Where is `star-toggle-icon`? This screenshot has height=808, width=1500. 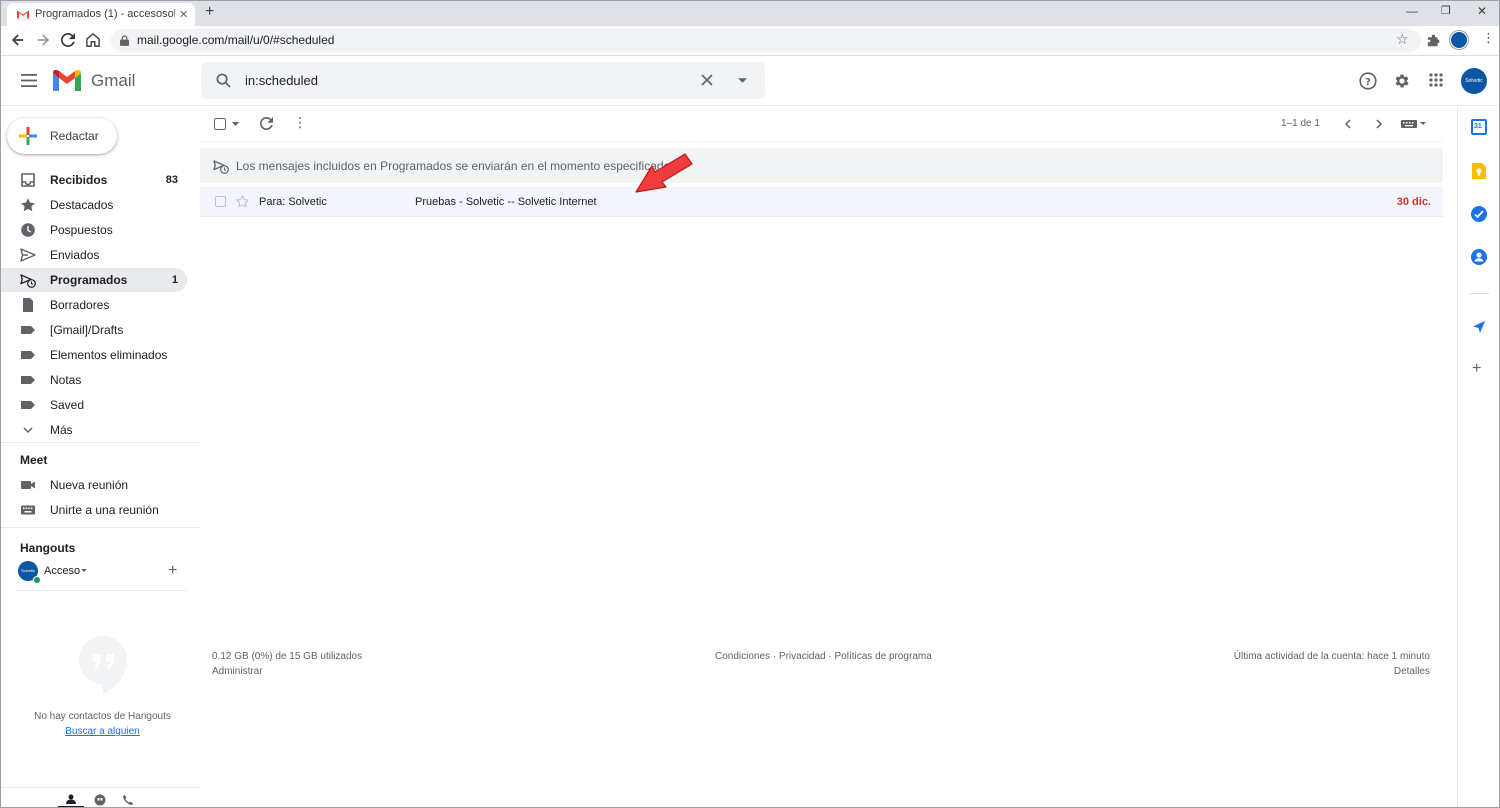
star-toggle-icon is located at coordinates (242, 201).